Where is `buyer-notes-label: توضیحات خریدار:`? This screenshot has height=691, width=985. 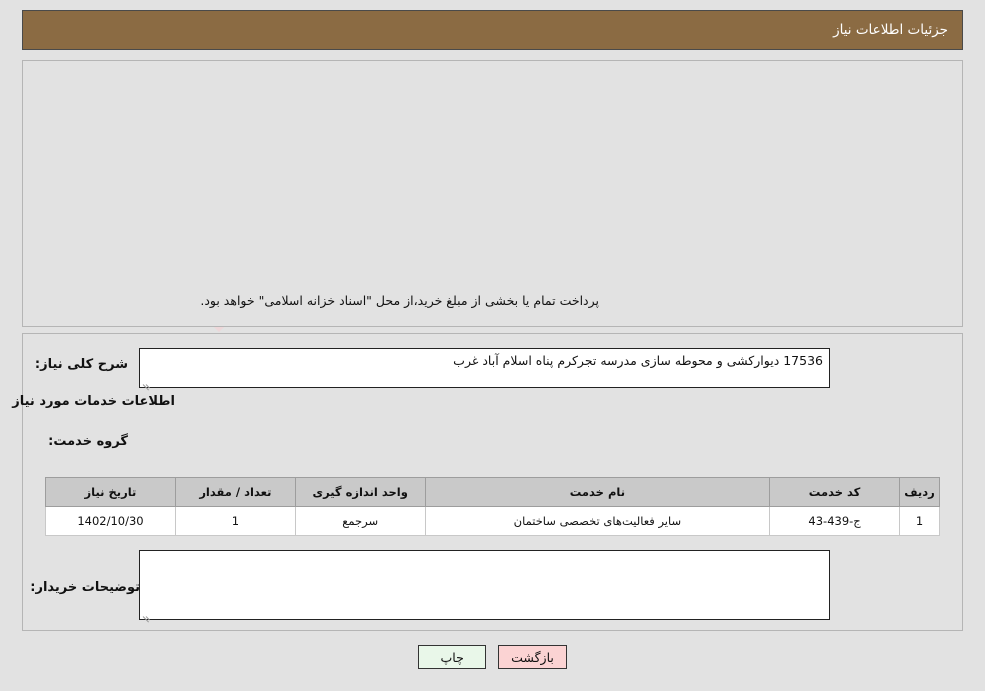 buyer-notes-label: توضیحات خریدار: is located at coordinates (85, 587).